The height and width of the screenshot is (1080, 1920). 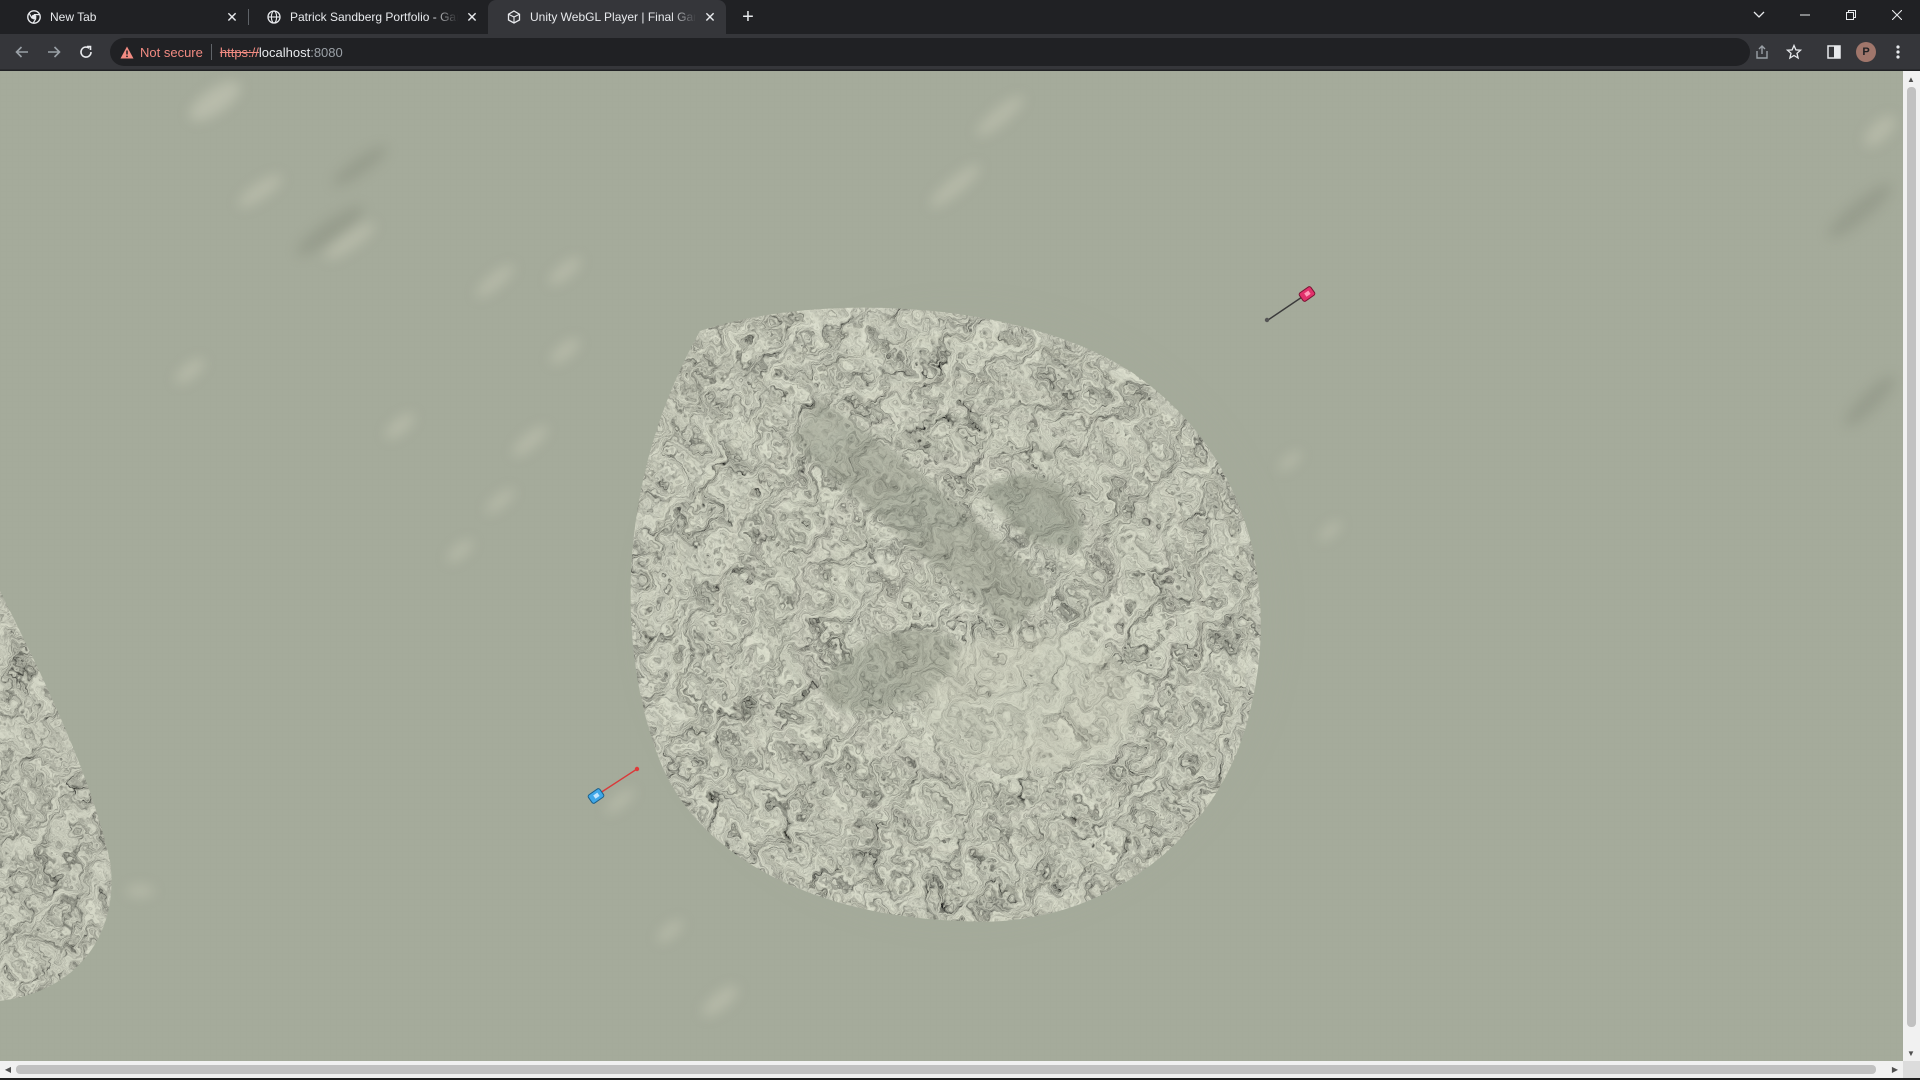 I want to click on restore-button, so click(x=1851, y=15).